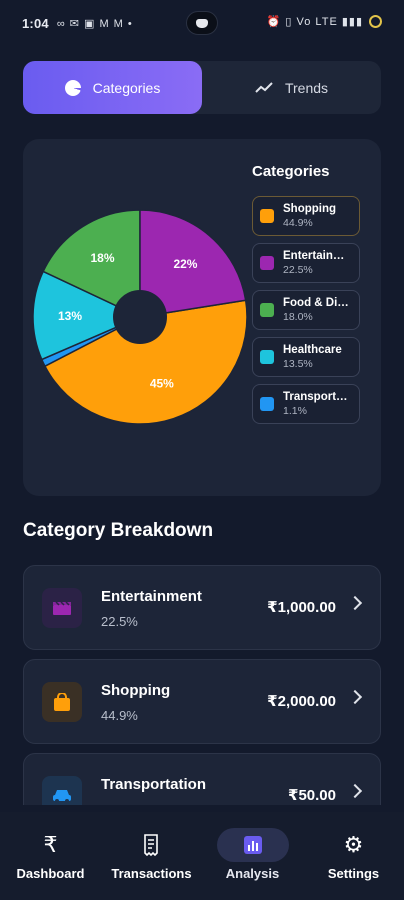 The height and width of the screenshot is (900, 404). I want to click on slice-label: 18%, so click(102, 258).